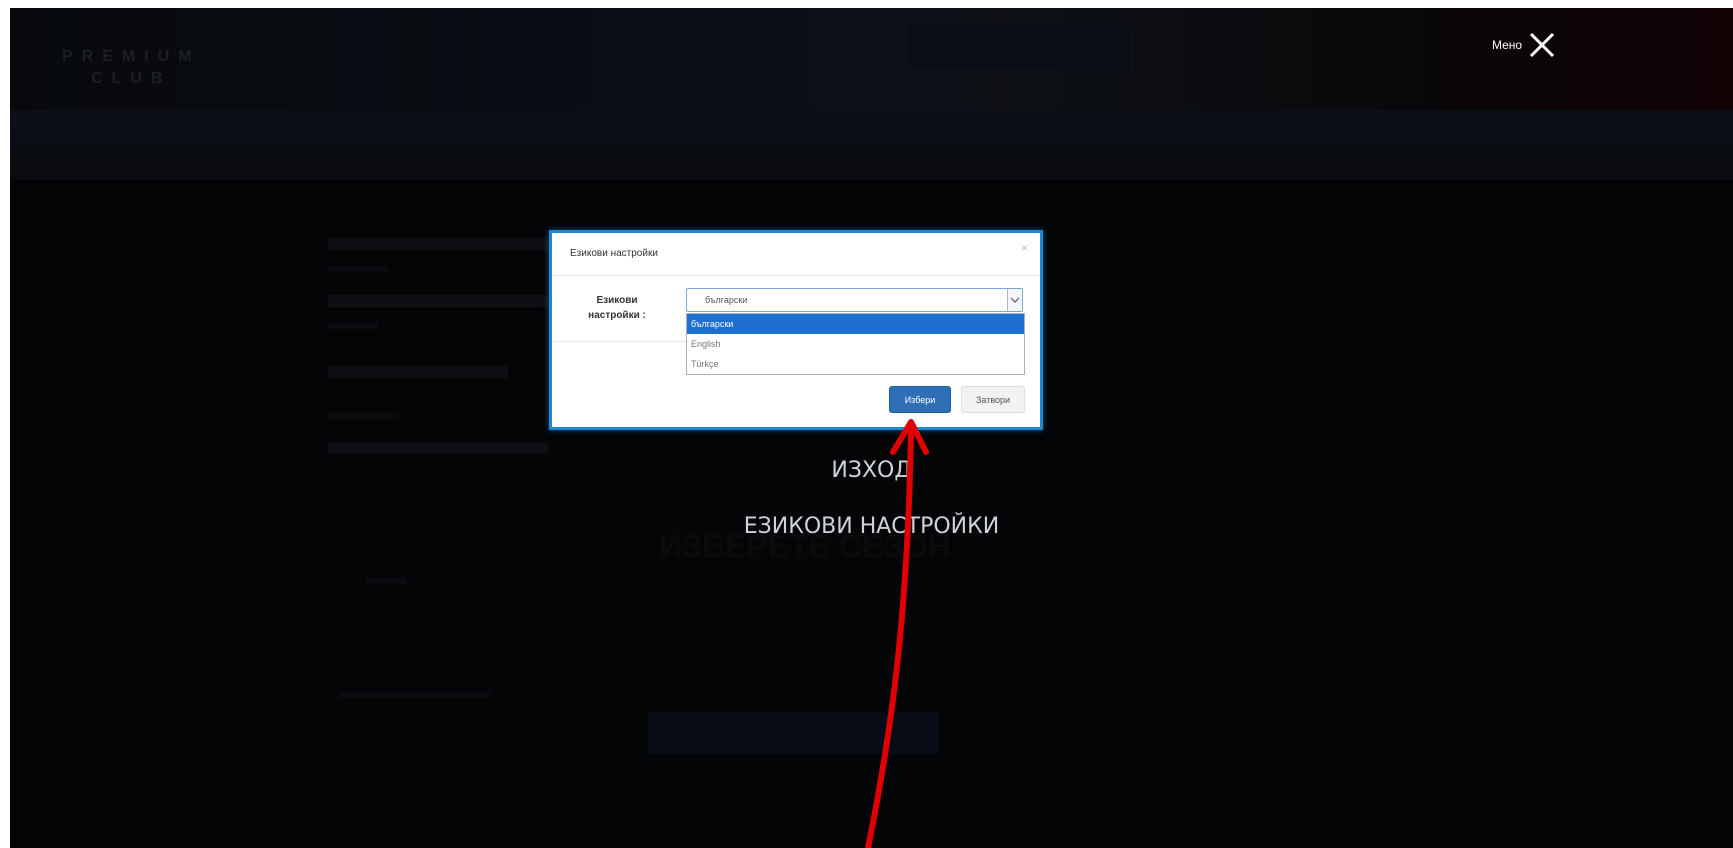 Image resolution: width=1733 pixels, height=848 pixels. I want to click on language-select: български, so click(854, 300).